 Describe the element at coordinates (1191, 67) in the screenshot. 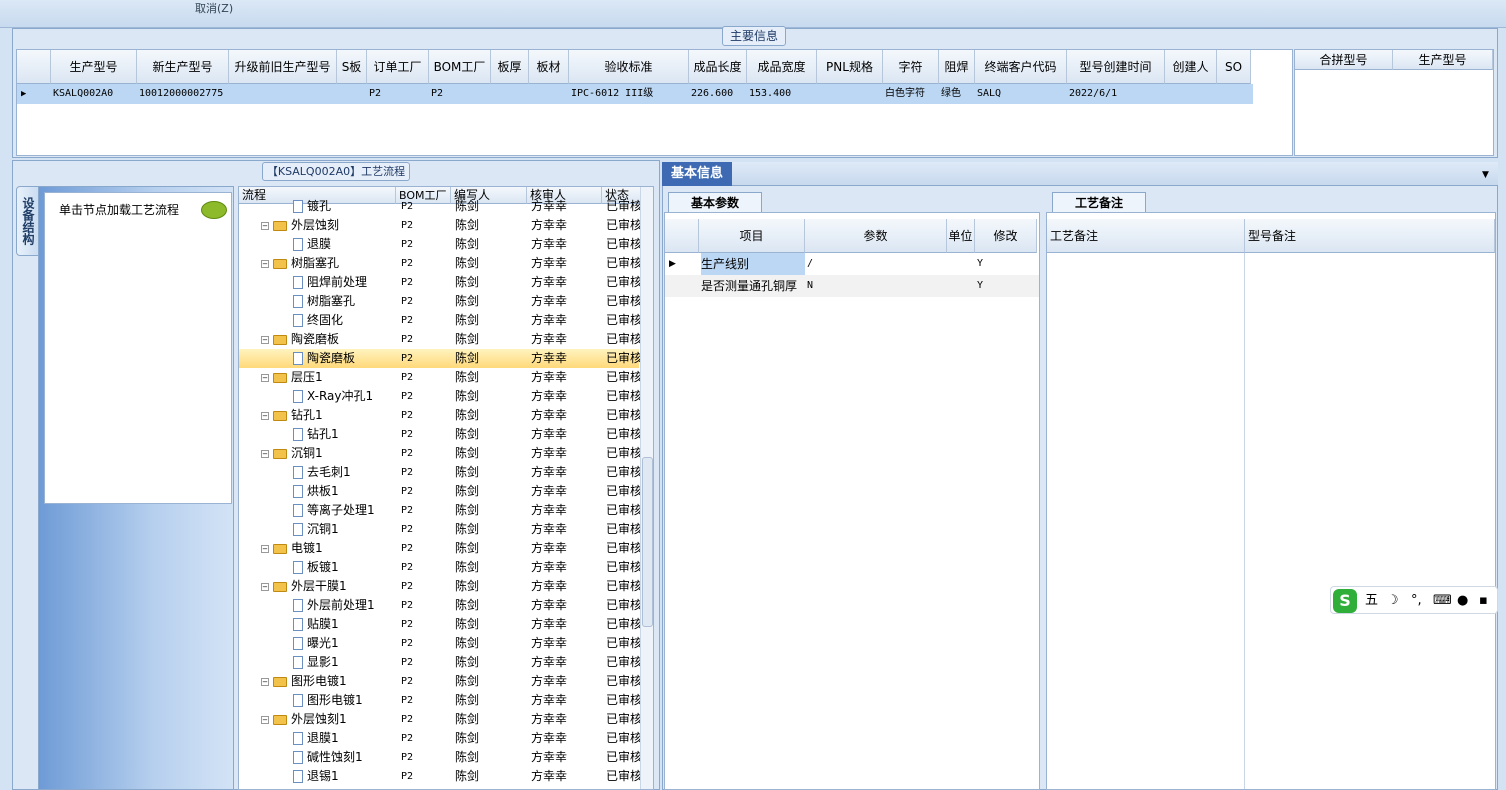

I see `col-header: 创建人` at that location.